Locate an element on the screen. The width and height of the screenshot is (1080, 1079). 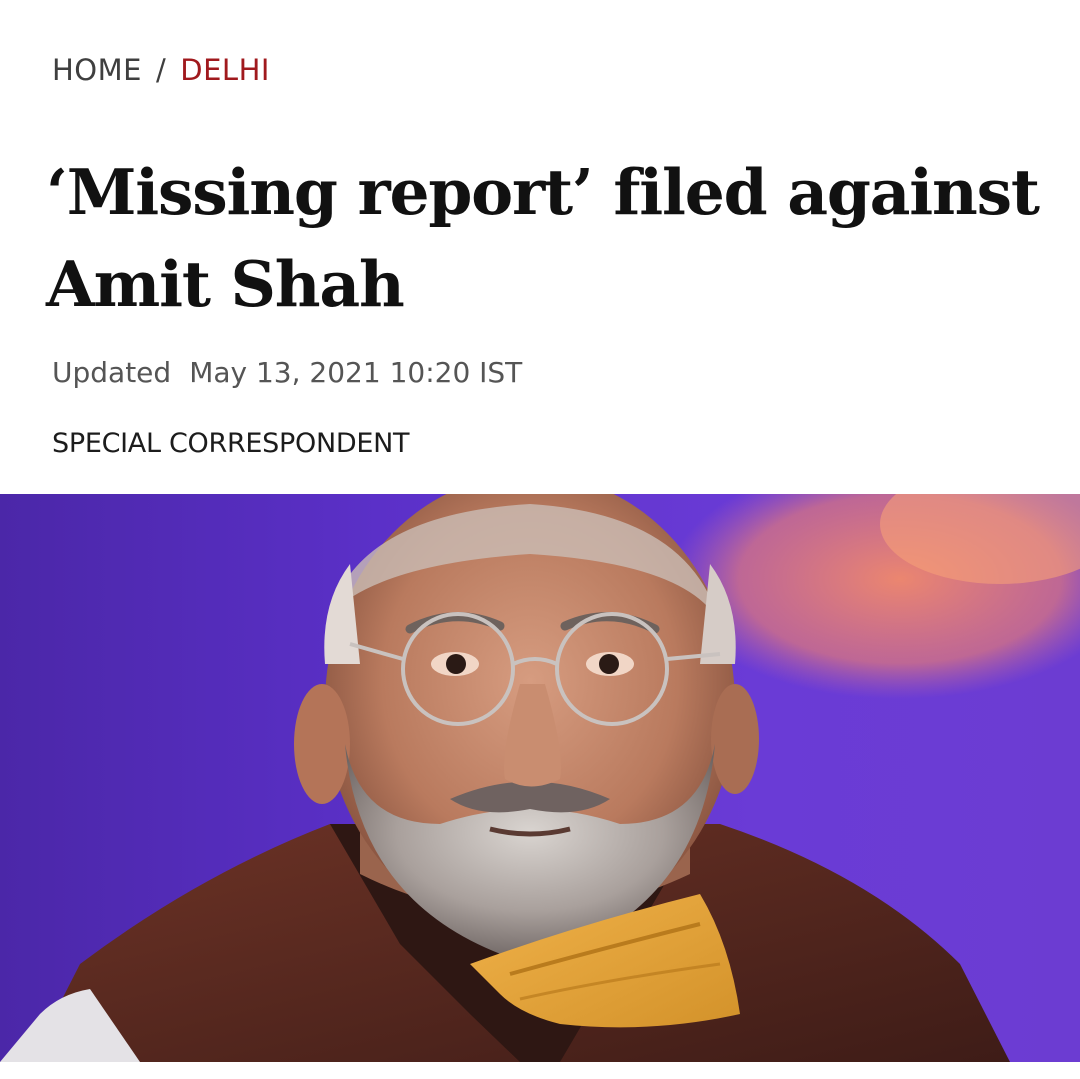
updated-time: May 13, 2021 10:20 IST is located at coordinates (356, 372).